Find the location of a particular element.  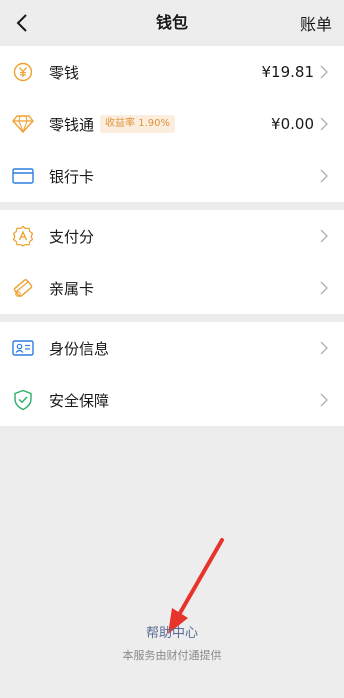

change-plus-balance: ¥0.00 is located at coordinates (292, 124).